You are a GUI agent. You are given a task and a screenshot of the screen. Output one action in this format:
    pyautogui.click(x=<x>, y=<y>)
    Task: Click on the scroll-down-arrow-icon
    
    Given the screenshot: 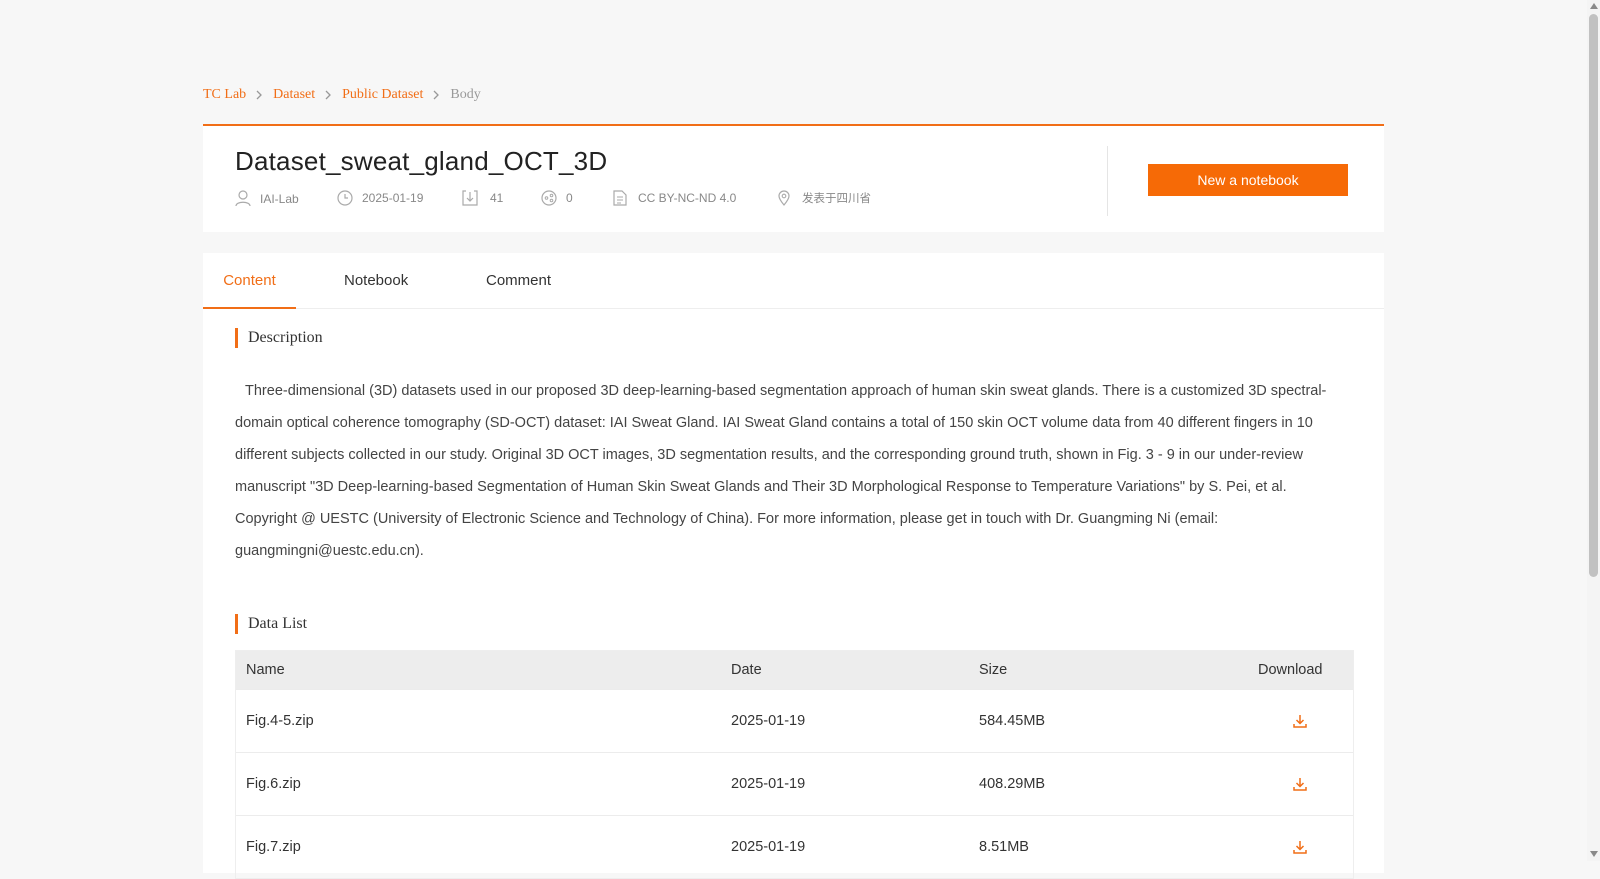 What is the action you would take?
    pyautogui.click(x=1594, y=854)
    